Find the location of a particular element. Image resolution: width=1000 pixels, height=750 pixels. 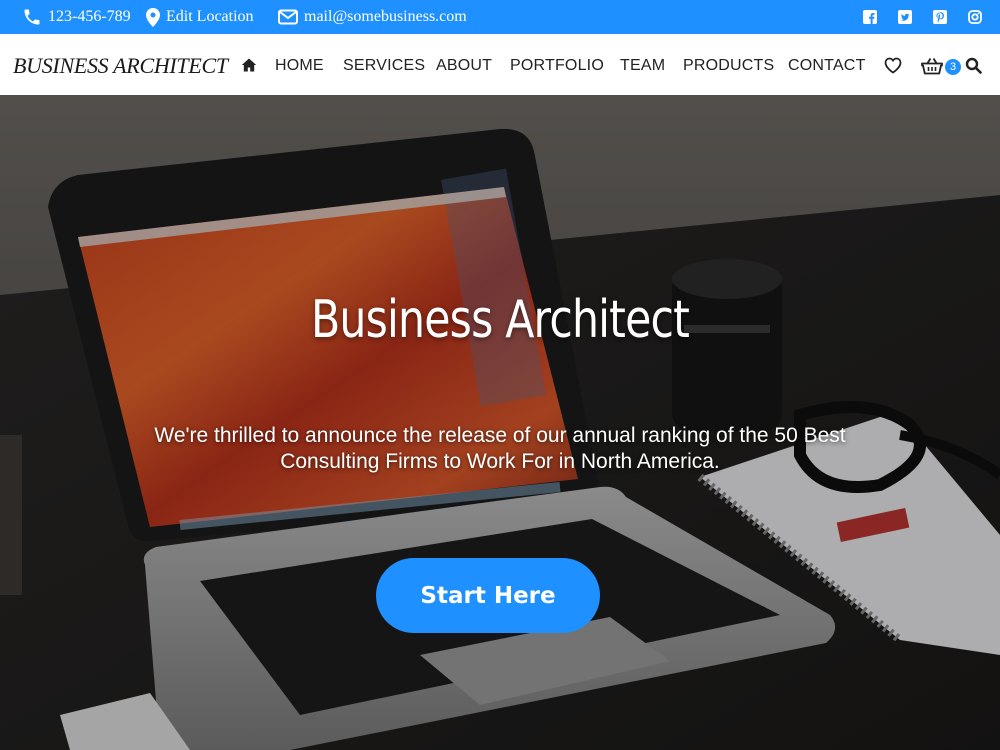

hero-title: Business Architect is located at coordinates (500, 320).